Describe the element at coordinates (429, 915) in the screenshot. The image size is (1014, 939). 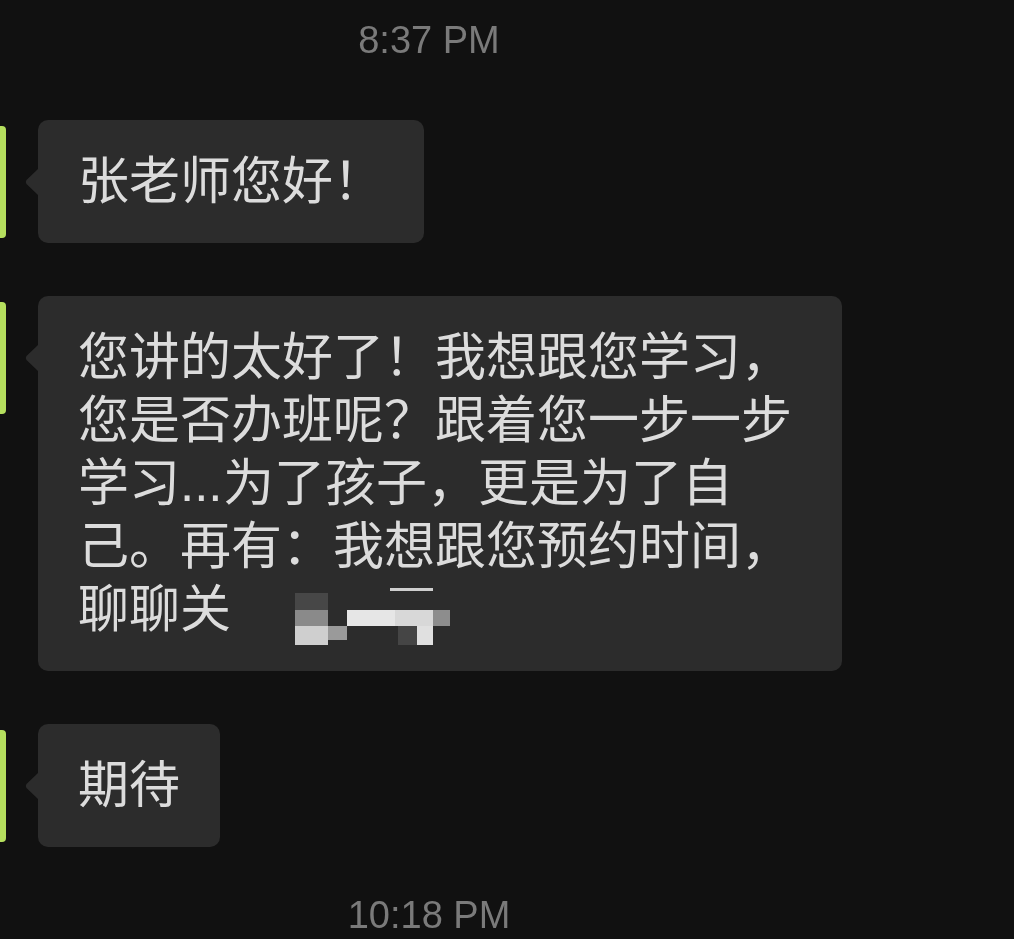
I see `timestamp: 10:18 PM` at that location.